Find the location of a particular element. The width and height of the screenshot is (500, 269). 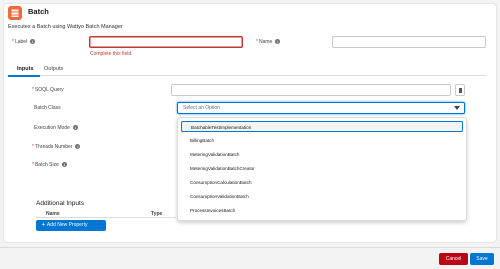

tab-bar: Inputs Outputs is located at coordinates (247, 70).